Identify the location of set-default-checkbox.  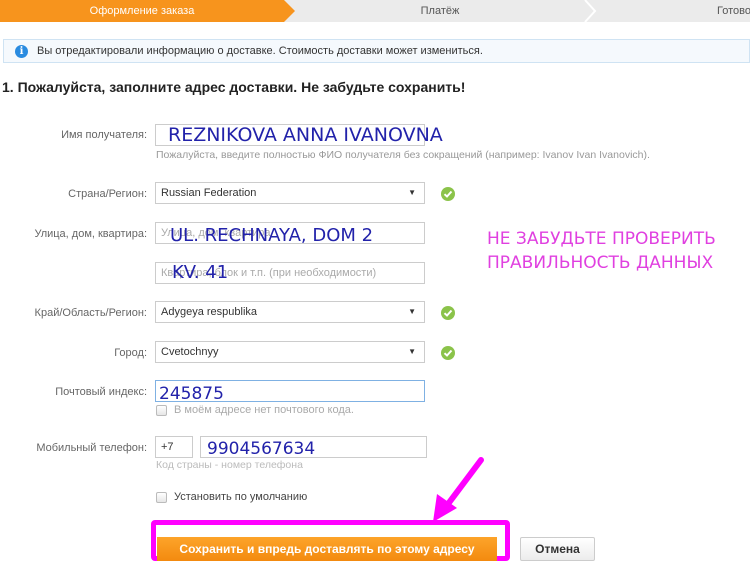
(161, 497).